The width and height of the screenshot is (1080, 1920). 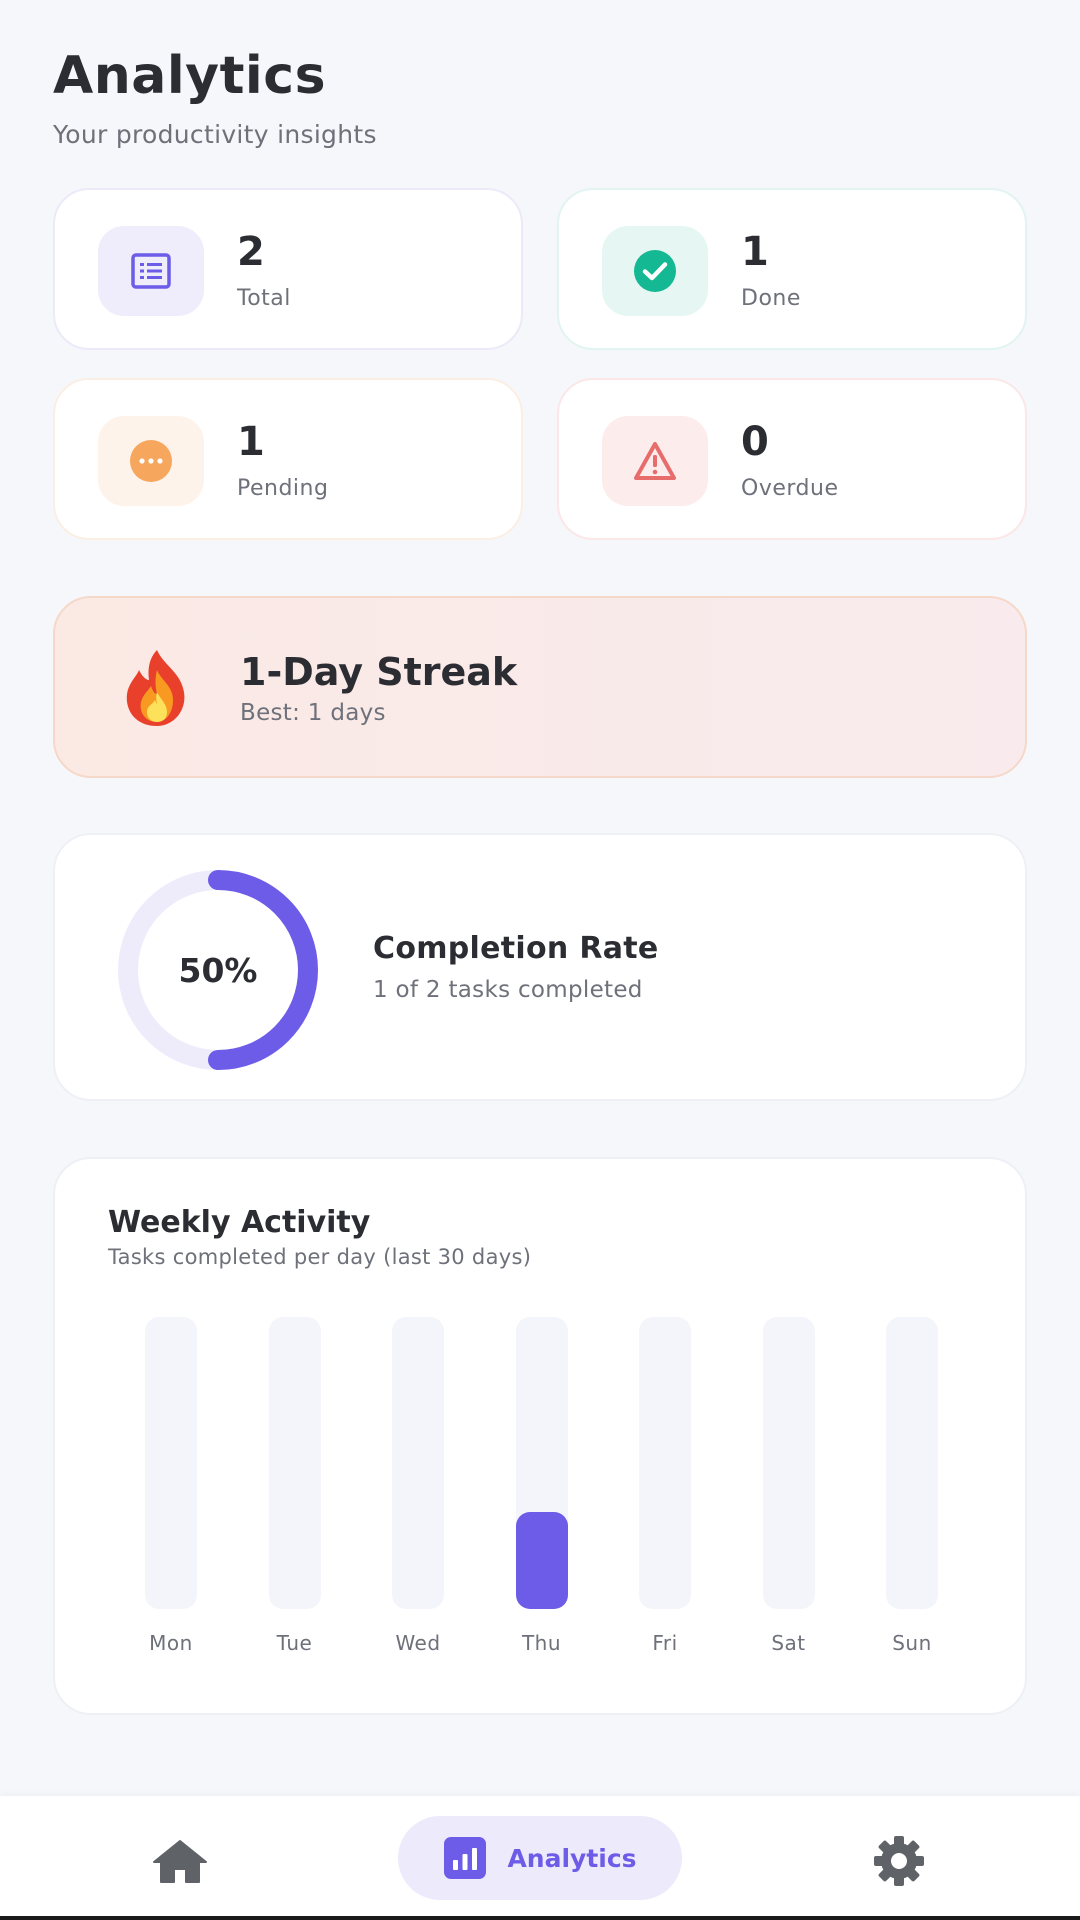 I want to click on bar-label-mon: Mon, so click(x=171, y=1643).